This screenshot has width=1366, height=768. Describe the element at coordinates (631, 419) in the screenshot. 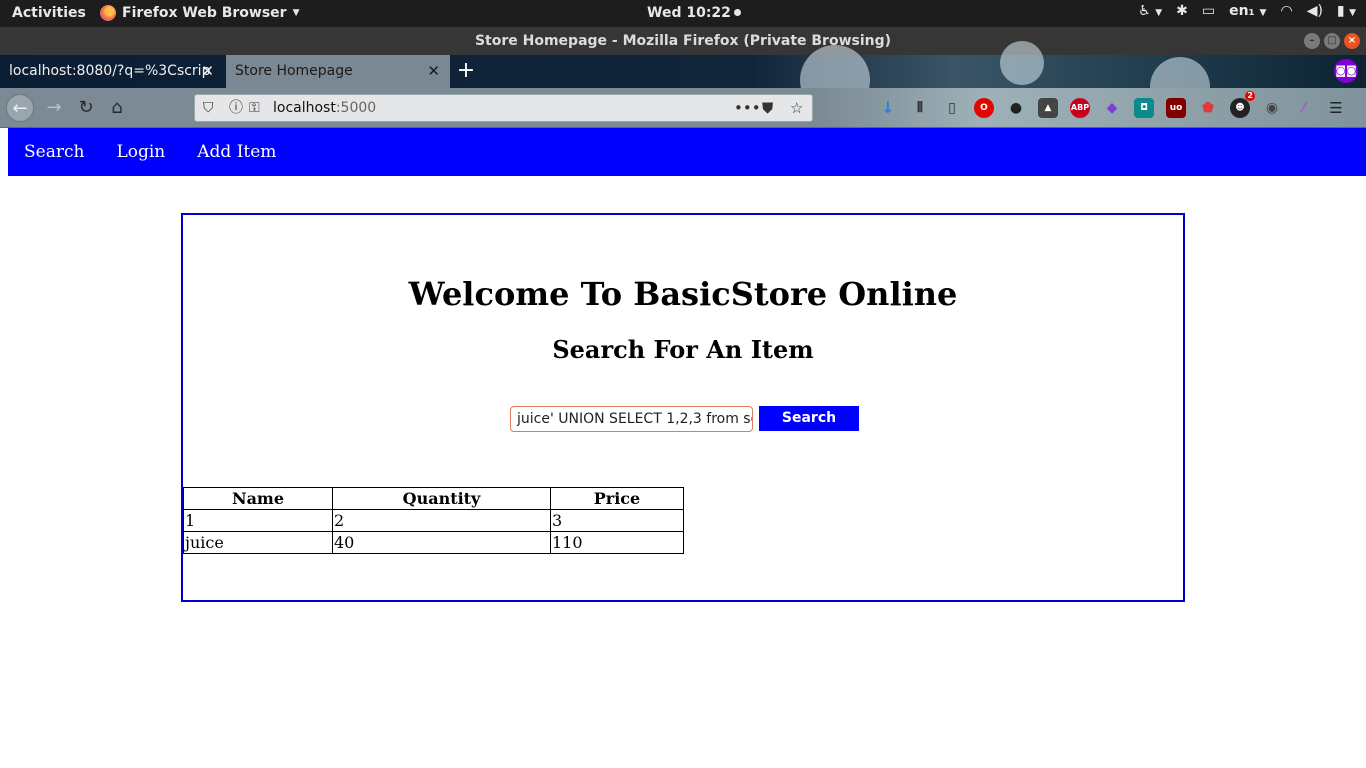

I see `search-input: juice' UNION SELECT 1,2,3 from sq` at that location.